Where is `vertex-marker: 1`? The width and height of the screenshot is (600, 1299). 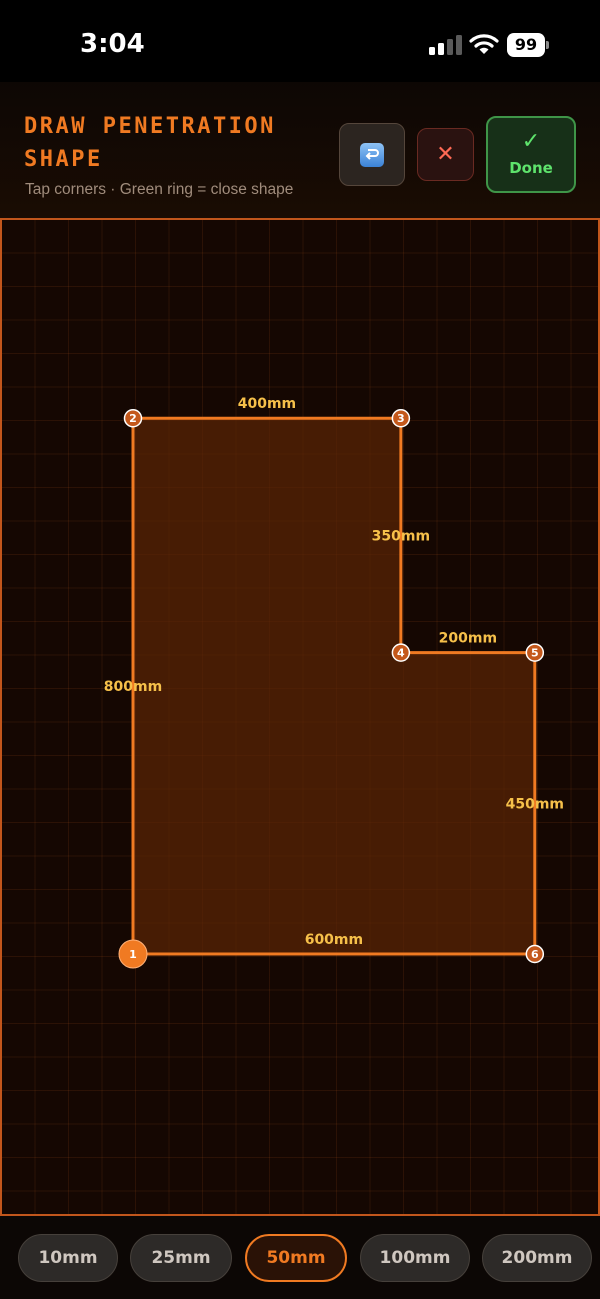
vertex-marker: 1 is located at coordinates (133, 954).